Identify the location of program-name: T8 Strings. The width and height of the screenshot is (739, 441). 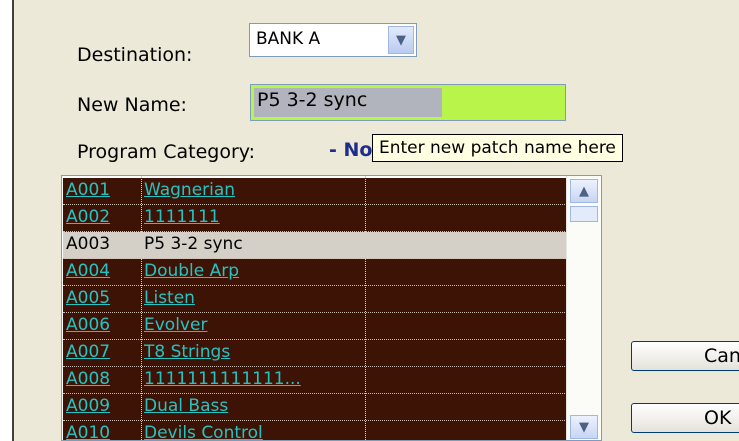
(187, 352).